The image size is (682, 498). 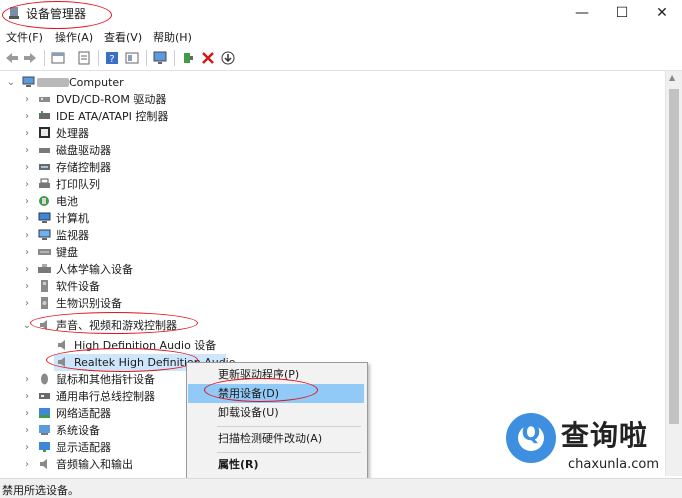 What do you see at coordinates (44, 396) in the screenshot?
I see `usb-icon` at bounding box center [44, 396].